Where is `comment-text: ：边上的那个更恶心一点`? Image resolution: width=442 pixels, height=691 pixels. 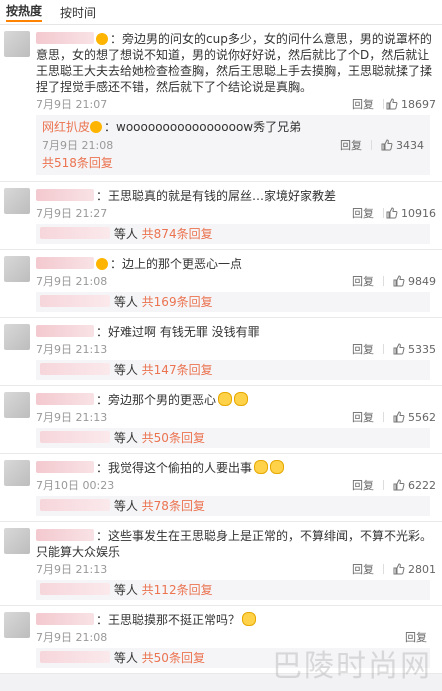 comment-text: ：边上的那个更恶心一点 is located at coordinates (236, 264).